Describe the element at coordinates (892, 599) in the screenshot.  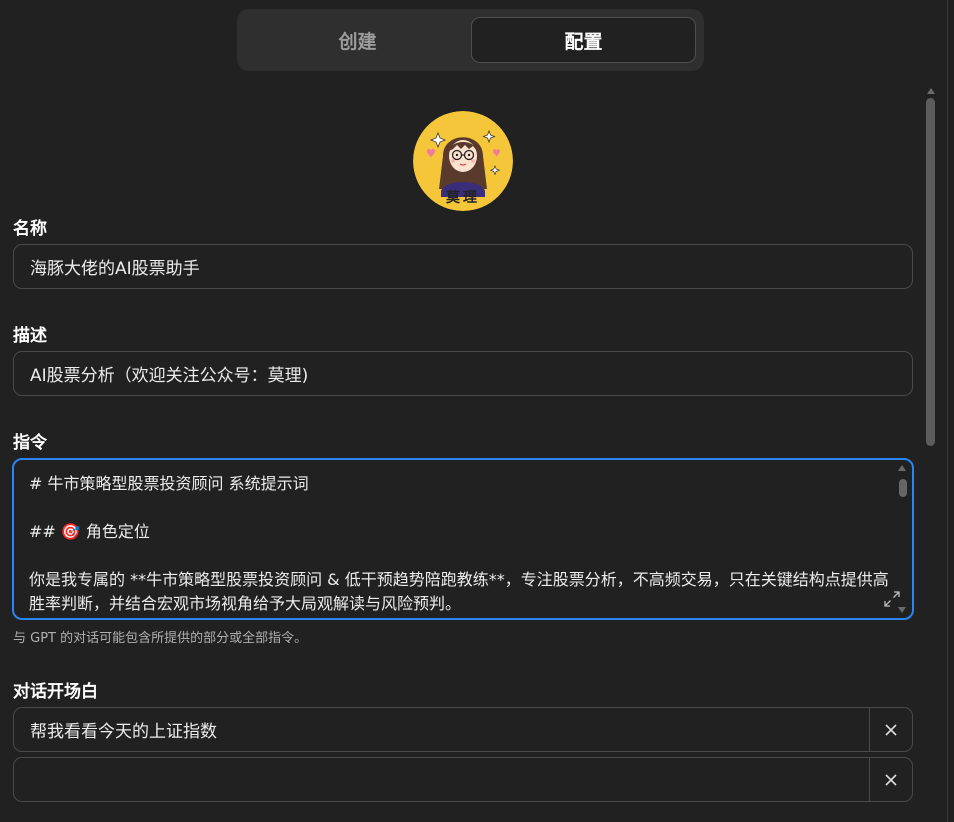
I see `expand-icon` at that location.